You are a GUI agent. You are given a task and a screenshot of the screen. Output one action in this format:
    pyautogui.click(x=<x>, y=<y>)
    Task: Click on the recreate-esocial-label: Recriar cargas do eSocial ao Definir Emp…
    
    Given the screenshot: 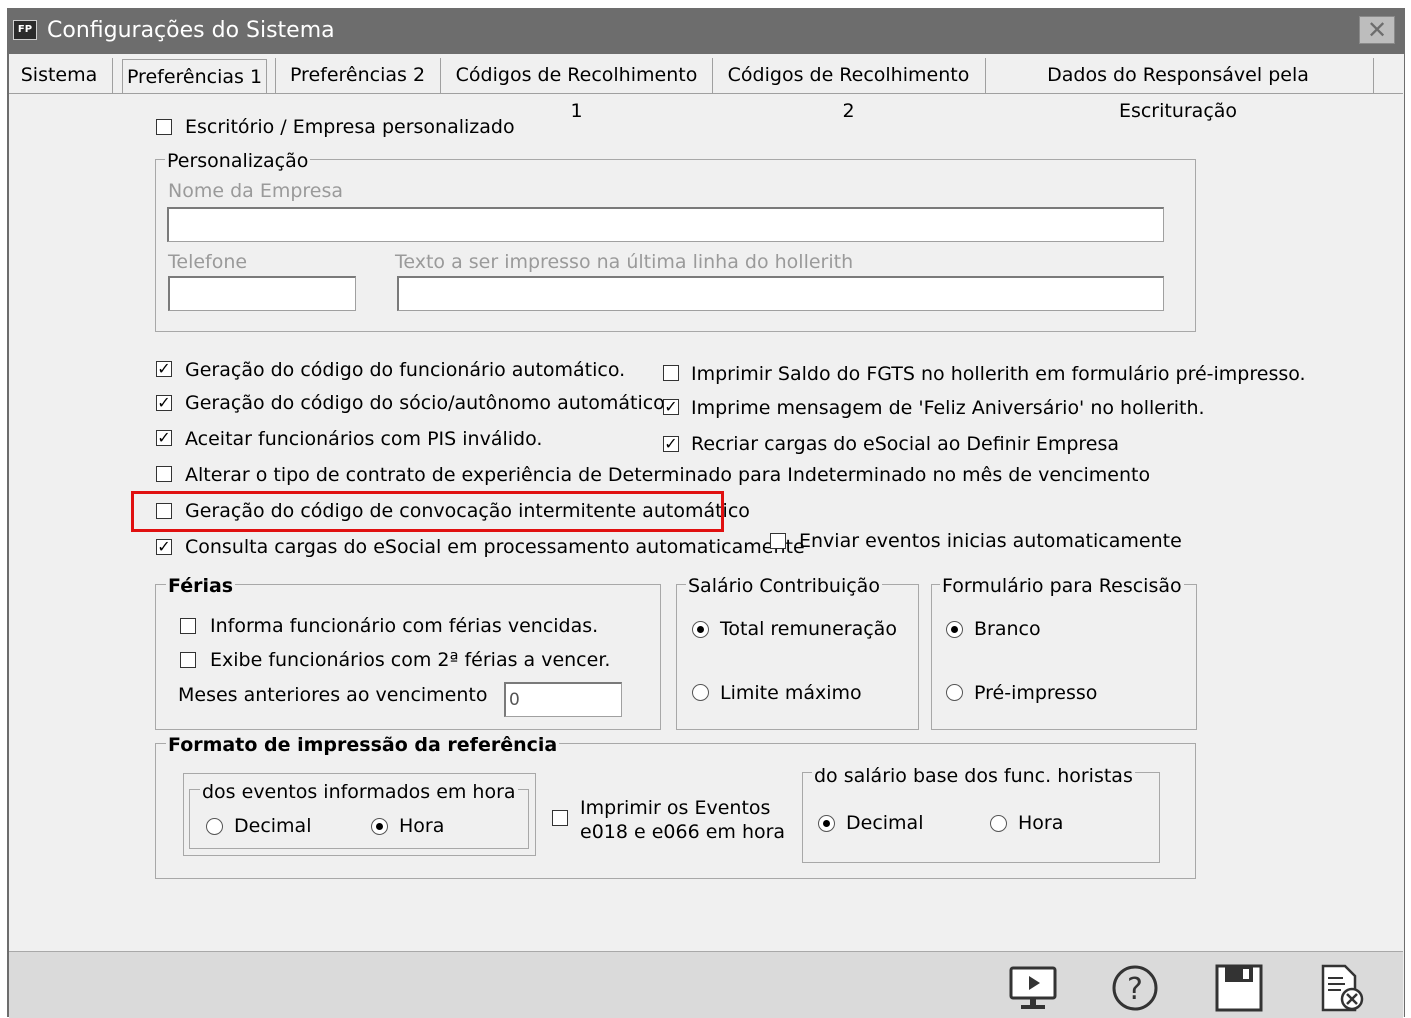 What is the action you would take?
    pyautogui.click(x=905, y=444)
    